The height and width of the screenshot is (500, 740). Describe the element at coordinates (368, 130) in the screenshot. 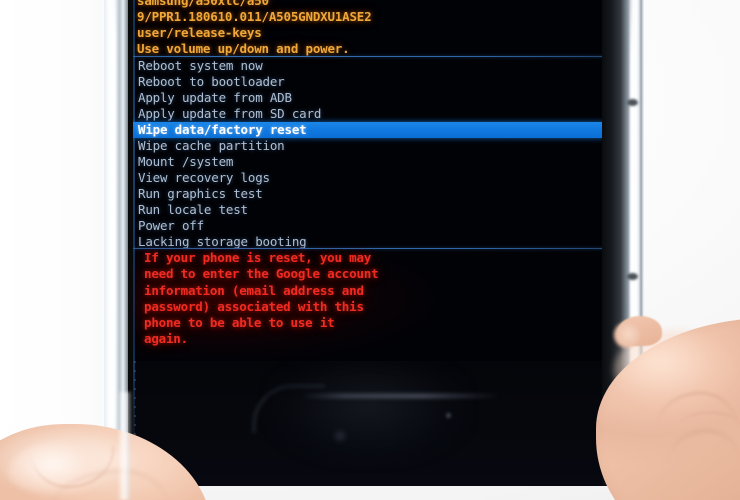

I see `menu-item-wipe-data-factory-reset: Wipe data/factory reset` at that location.